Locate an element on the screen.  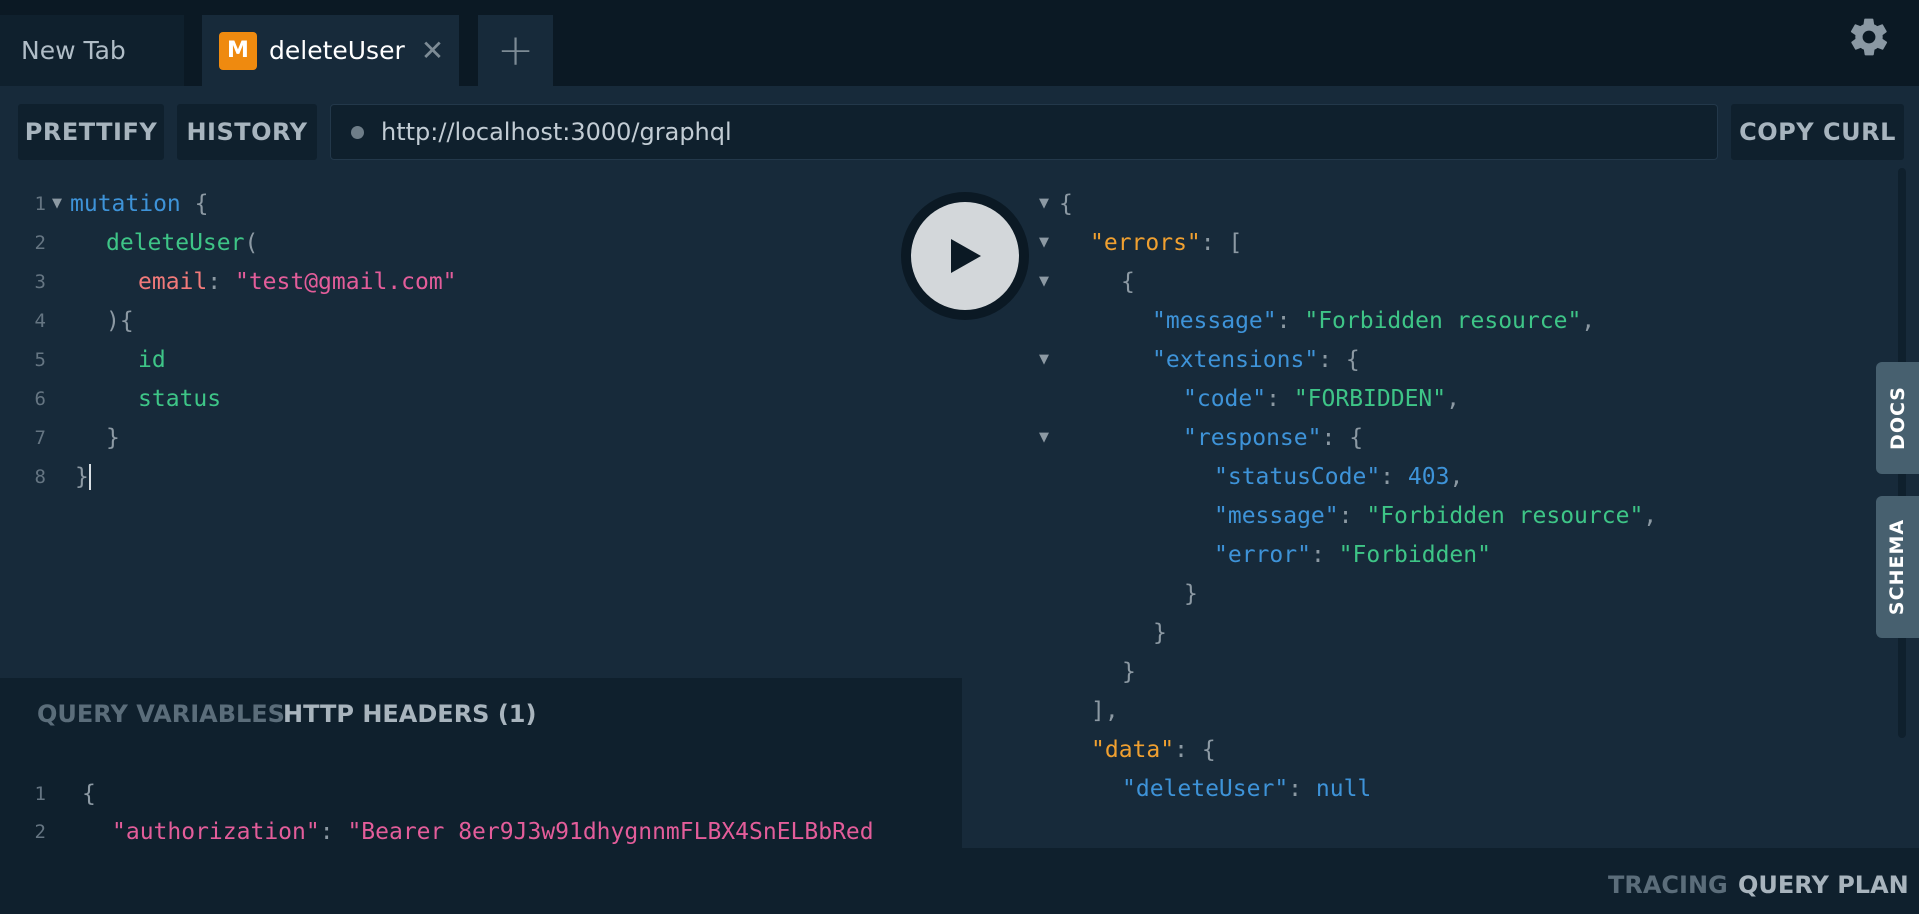
line-number: 8 is located at coordinates (40, 476).